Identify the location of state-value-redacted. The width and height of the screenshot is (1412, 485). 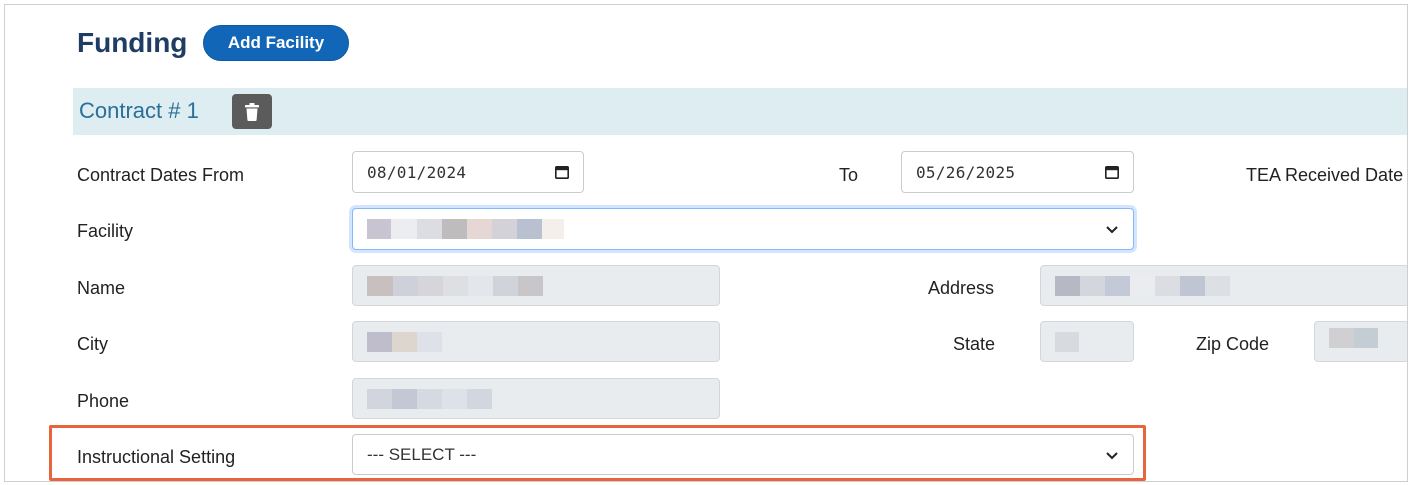
(1067, 341).